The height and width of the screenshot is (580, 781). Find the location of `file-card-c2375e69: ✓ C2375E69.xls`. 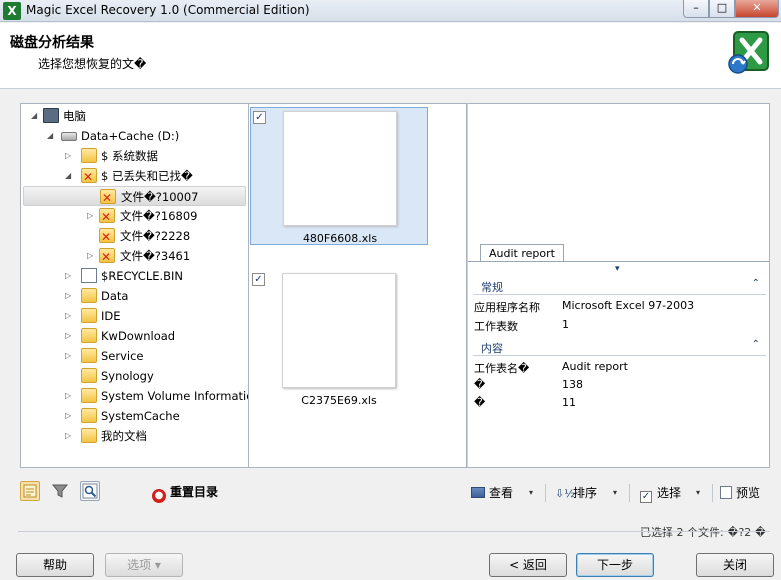

file-card-c2375e69: ✓ C2375E69.xls is located at coordinates (339, 339).